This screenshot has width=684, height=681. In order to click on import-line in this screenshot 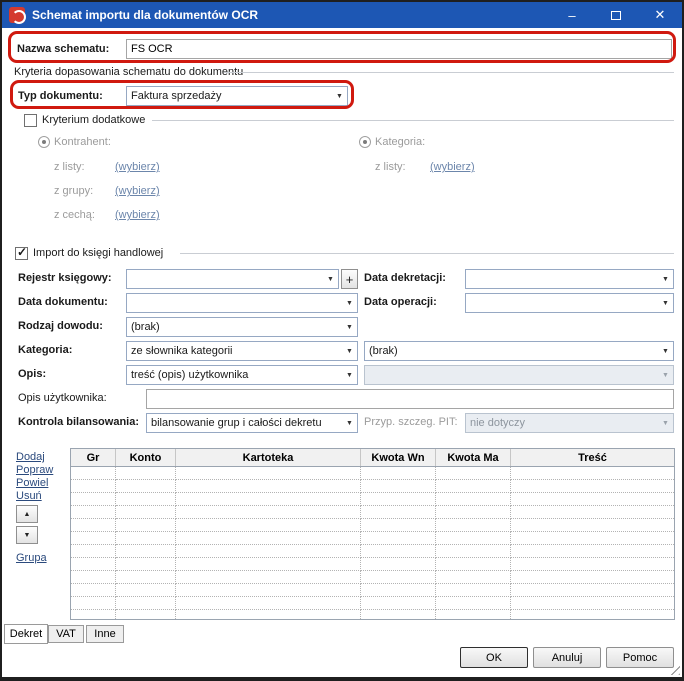, I will do `click(427, 253)`.